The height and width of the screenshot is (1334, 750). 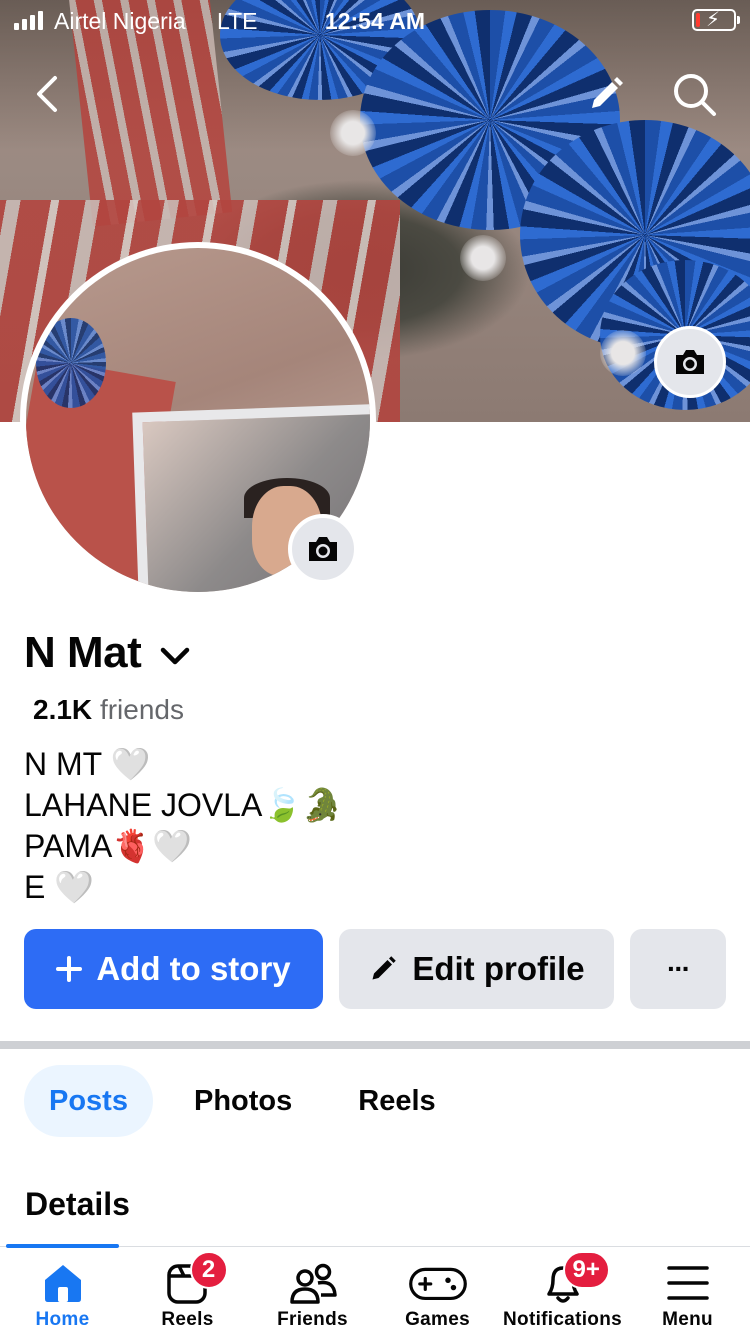 I want to click on nav-menu-label: Menu, so click(x=687, y=1319).